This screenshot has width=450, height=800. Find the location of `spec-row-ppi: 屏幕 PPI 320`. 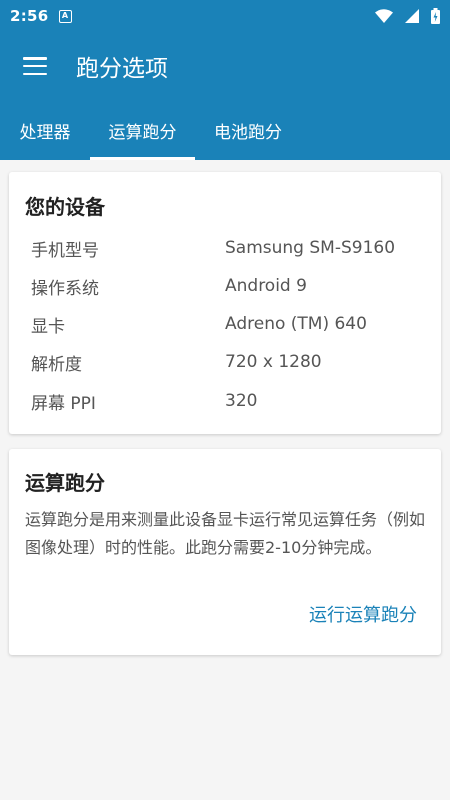

spec-row-ppi: 屏幕 PPI 320 is located at coordinates (225, 401).